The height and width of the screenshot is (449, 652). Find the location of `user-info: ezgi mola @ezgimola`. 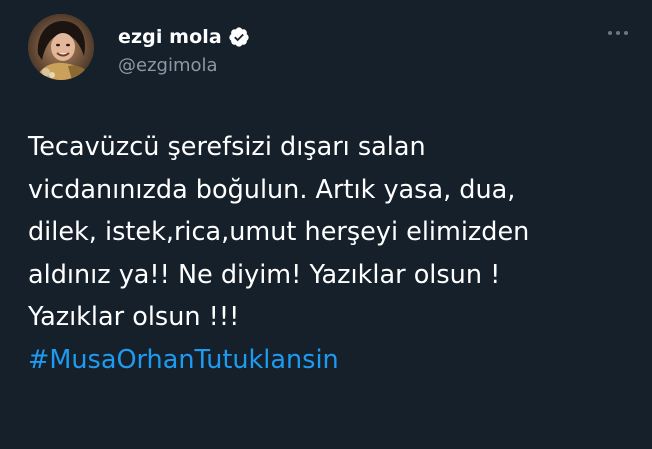

user-info: ezgi mola @ezgimola is located at coordinates (184, 50).